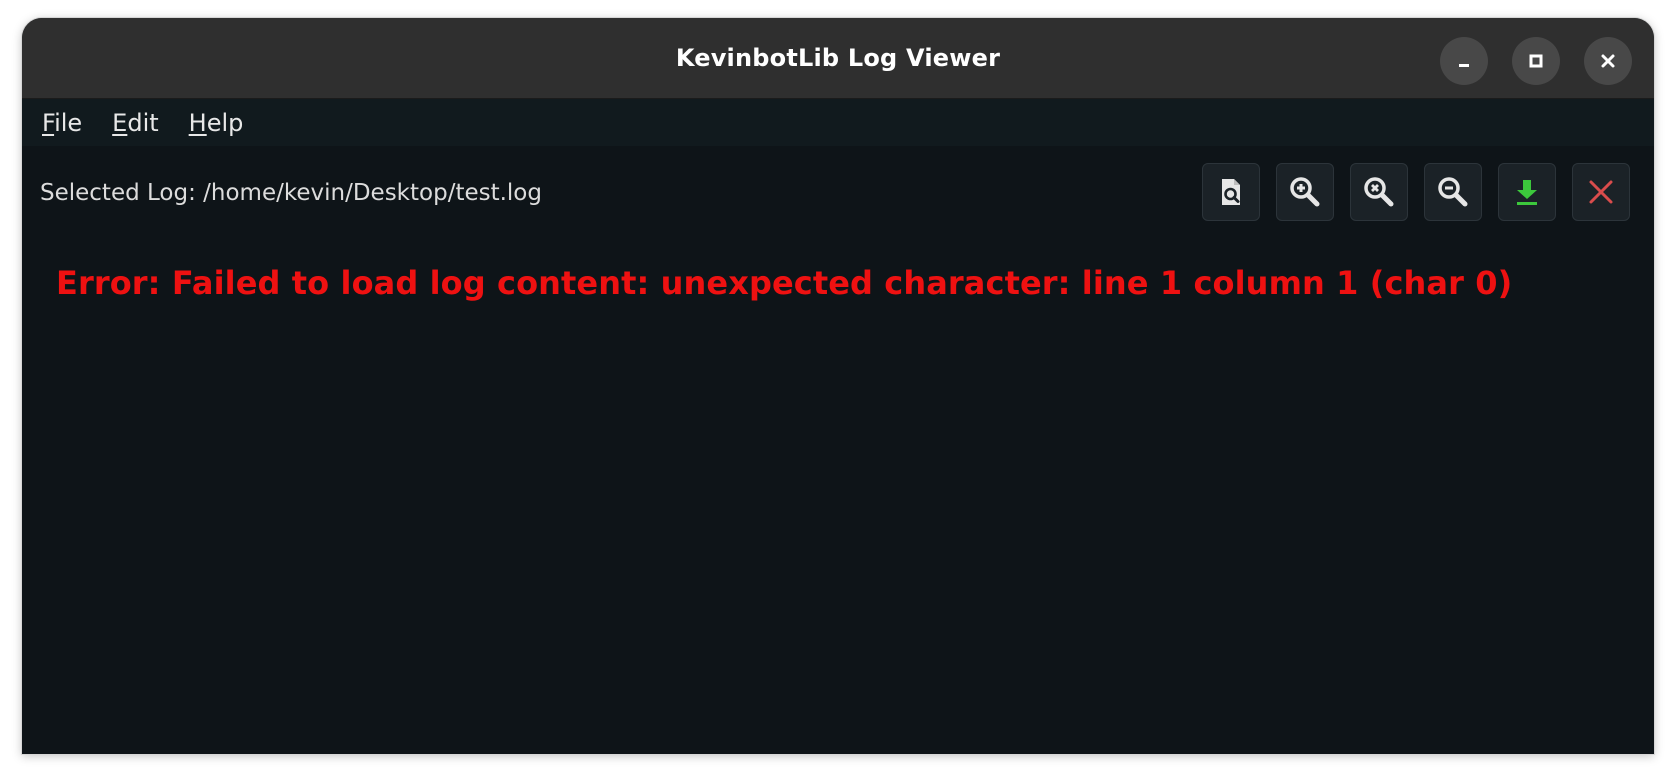 Image resolution: width=1674 pixels, height=776 pixels. I want to click on close-window-button, so click(1608, 61).